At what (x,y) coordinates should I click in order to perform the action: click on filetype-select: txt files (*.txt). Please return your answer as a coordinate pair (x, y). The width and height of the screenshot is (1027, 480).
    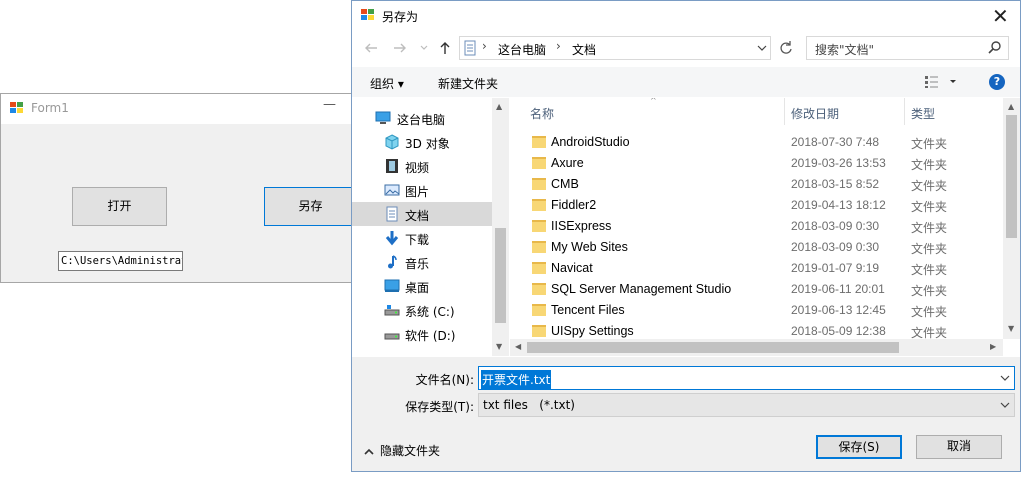
    Looking at the image, I should click on (746, 405).